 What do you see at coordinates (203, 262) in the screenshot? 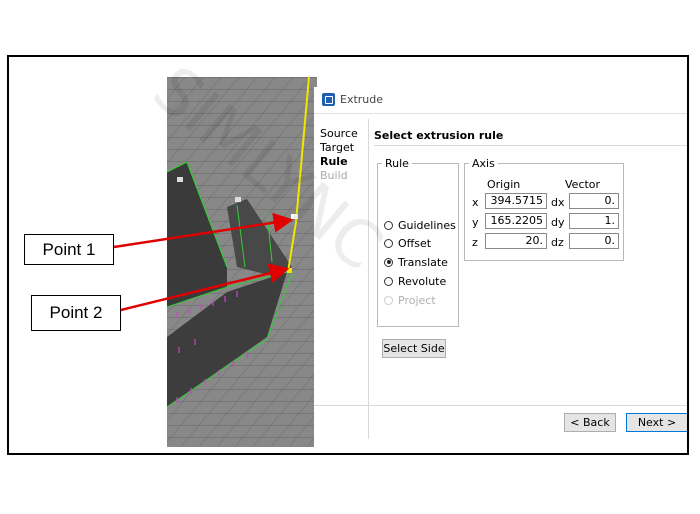
I see `callout-arrows` at bounding box center [203, 262].